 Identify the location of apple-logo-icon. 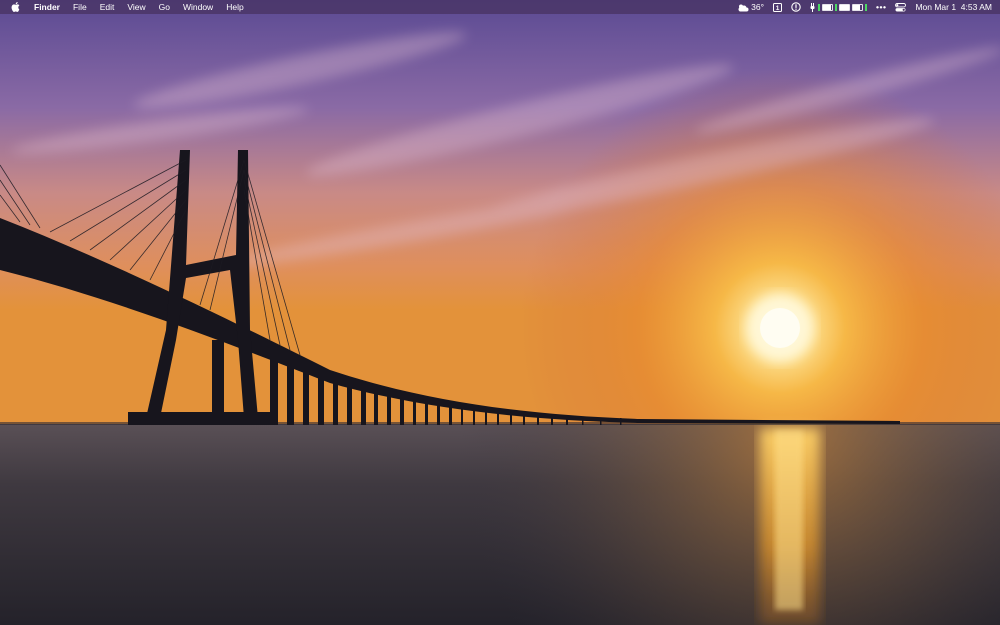
(17, 7).